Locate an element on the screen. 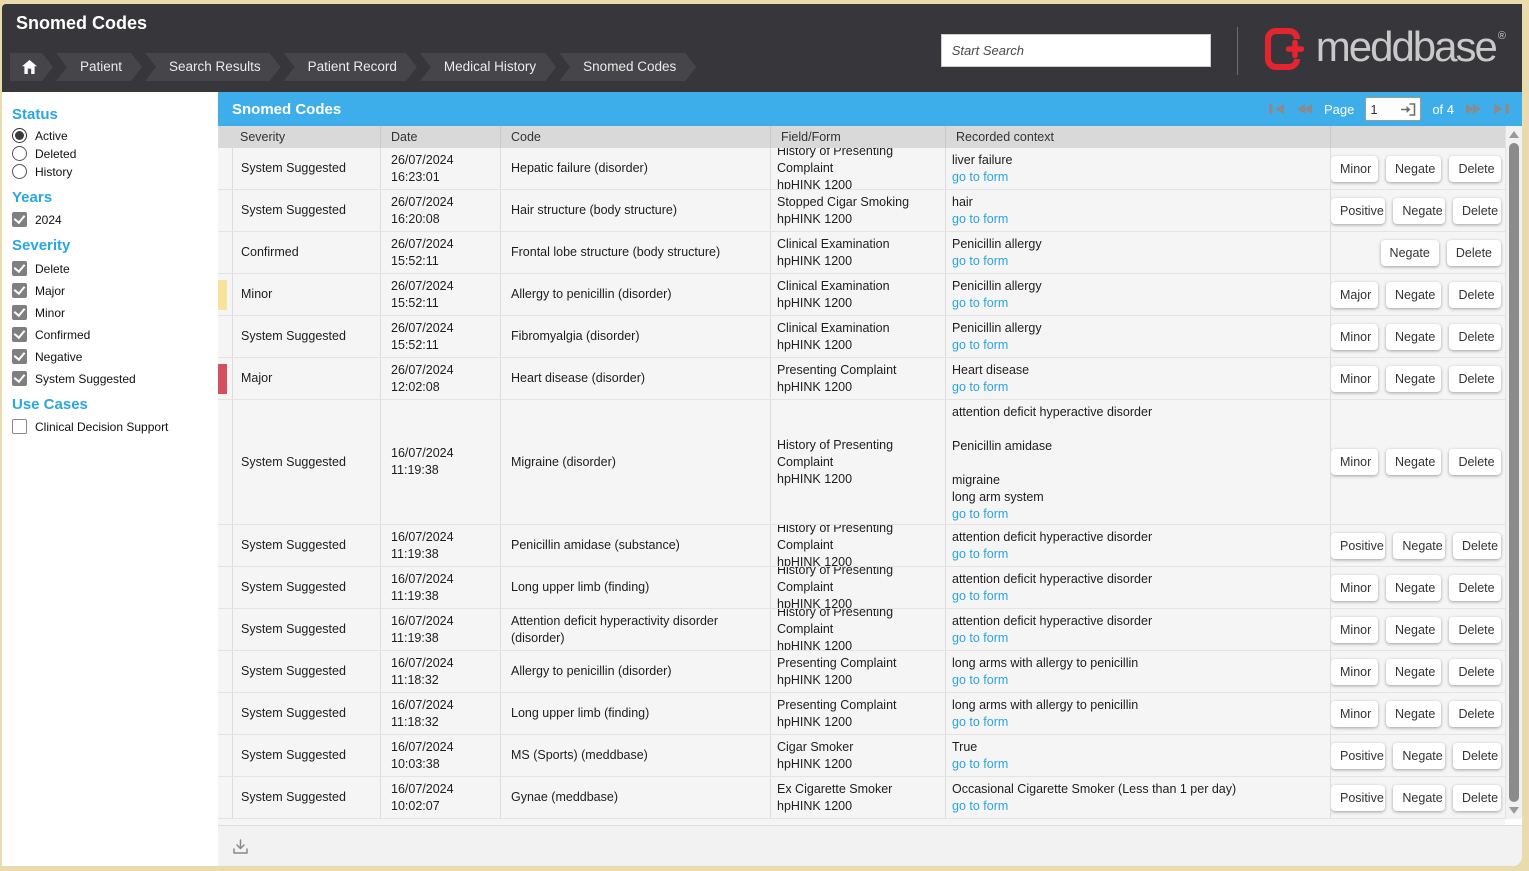 The image size is (1529, 871). filter-item-negative: Negative is located at coordinates (115, 356).